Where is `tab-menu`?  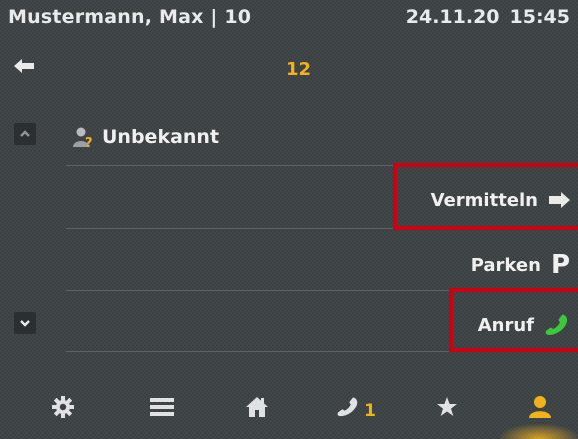 tab-menu is located at coordinates (162, 407).